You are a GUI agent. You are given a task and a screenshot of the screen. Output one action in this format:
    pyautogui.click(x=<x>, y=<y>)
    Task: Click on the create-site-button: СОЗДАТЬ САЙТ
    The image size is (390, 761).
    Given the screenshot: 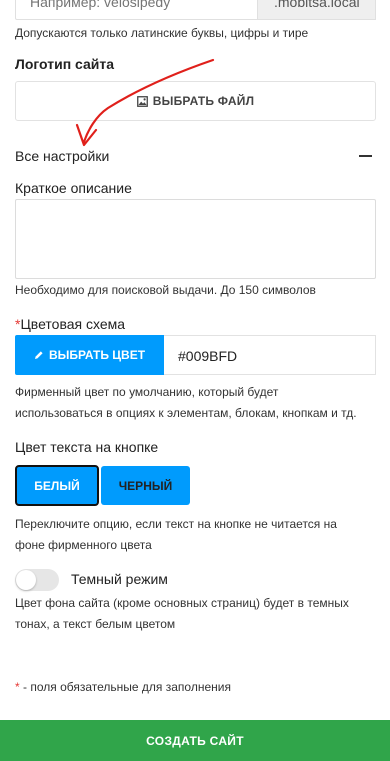 What is the action you would take?
    pyautogui.click(x=195, y=740)
    